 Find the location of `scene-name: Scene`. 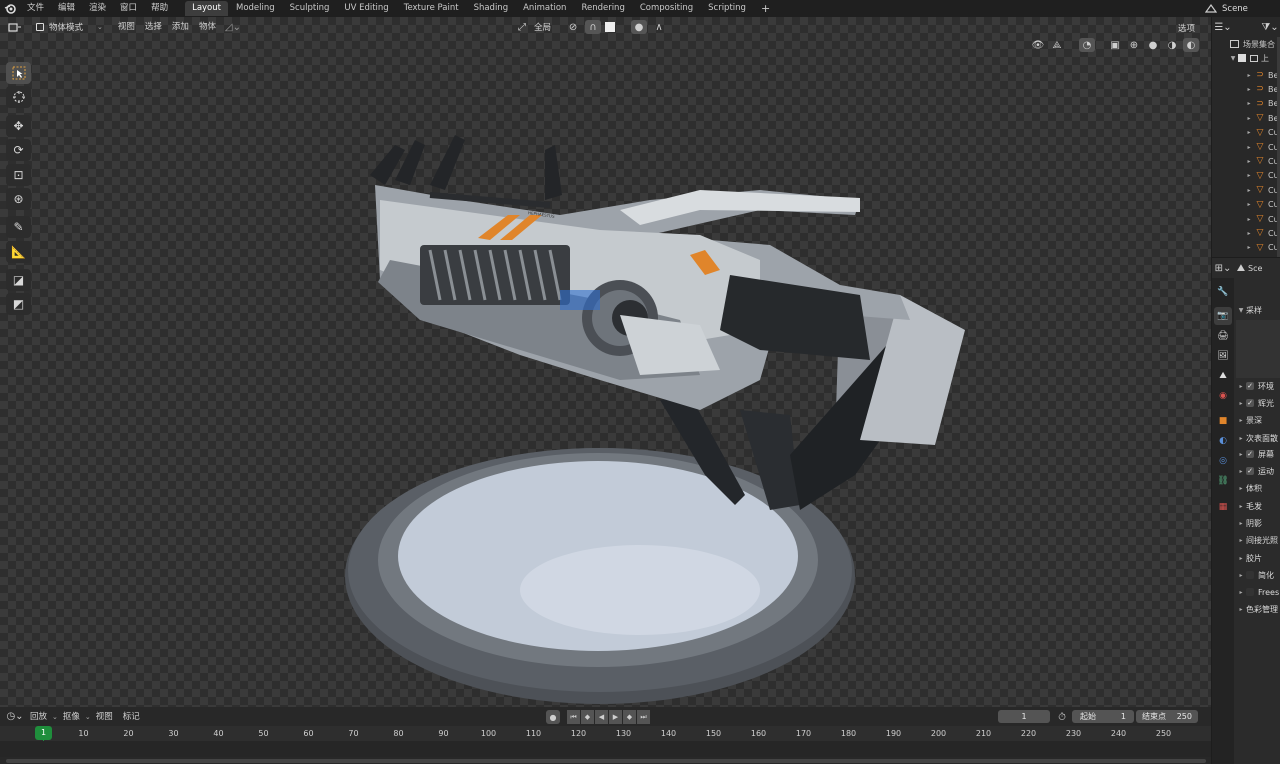

scene-name: Scene is located at coordinates (1251, 9).